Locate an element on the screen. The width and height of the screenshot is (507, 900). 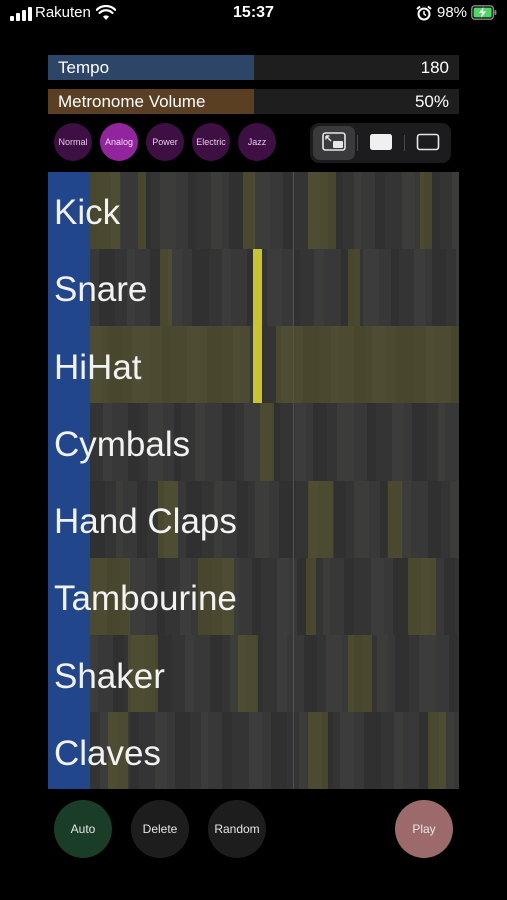
delete-button: Delete is located at coordinates (160, 829).